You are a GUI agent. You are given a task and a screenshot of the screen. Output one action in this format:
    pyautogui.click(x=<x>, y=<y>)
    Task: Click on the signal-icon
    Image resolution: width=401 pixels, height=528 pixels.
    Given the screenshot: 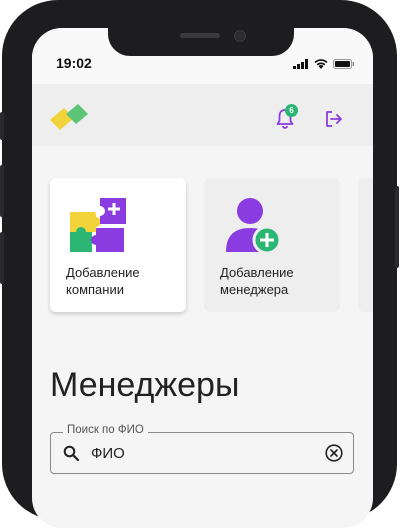 What is the action you would take?
    pyautogui.click(x=300, y=64)
    